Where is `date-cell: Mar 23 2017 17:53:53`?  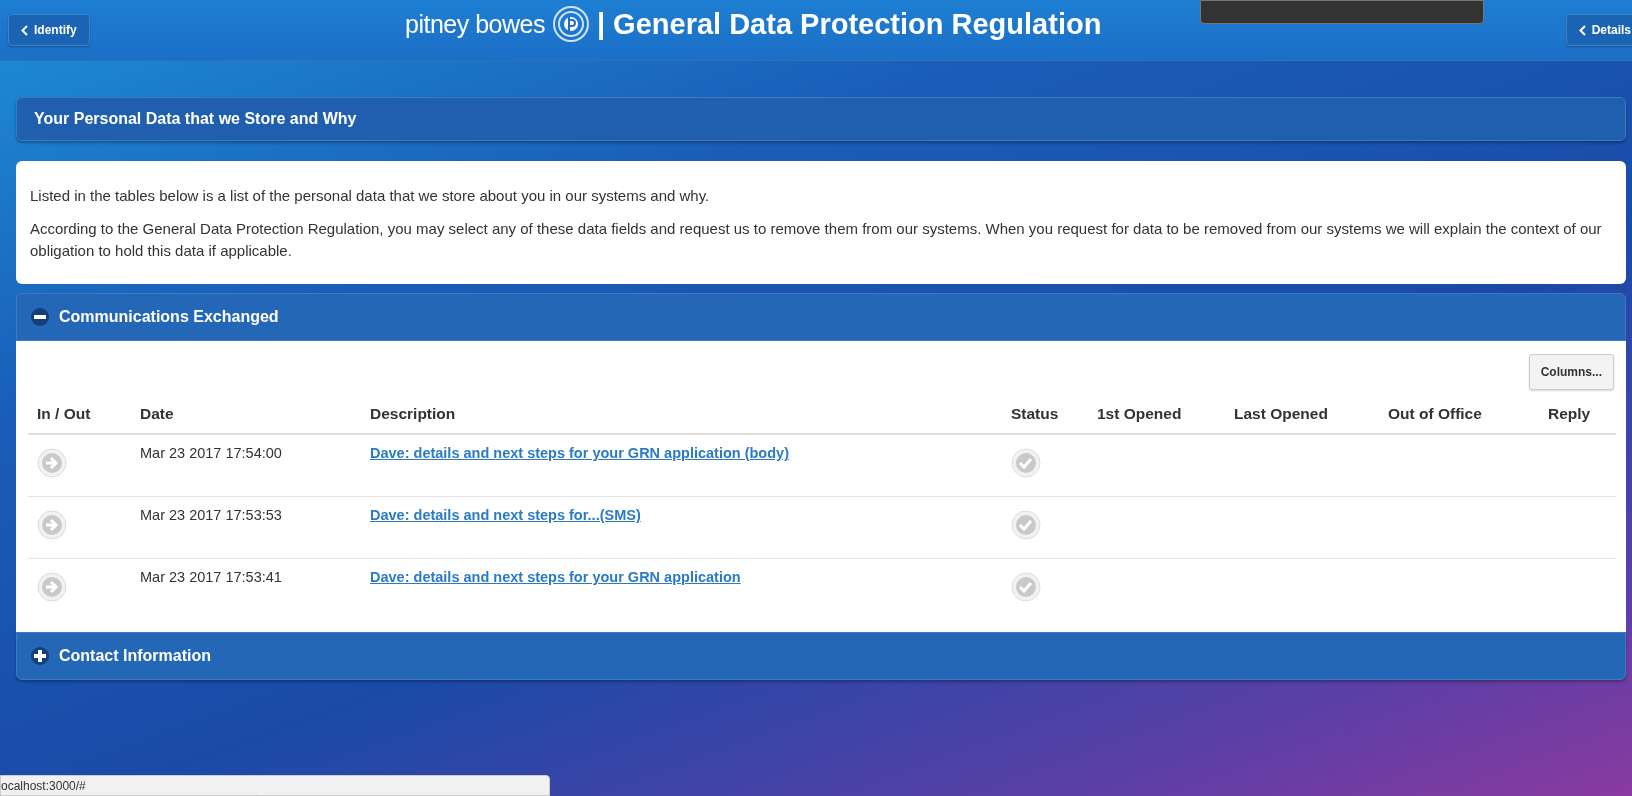 date-cell: Mar 23 2017 17:53:53 is located at coordinates (246, 528).